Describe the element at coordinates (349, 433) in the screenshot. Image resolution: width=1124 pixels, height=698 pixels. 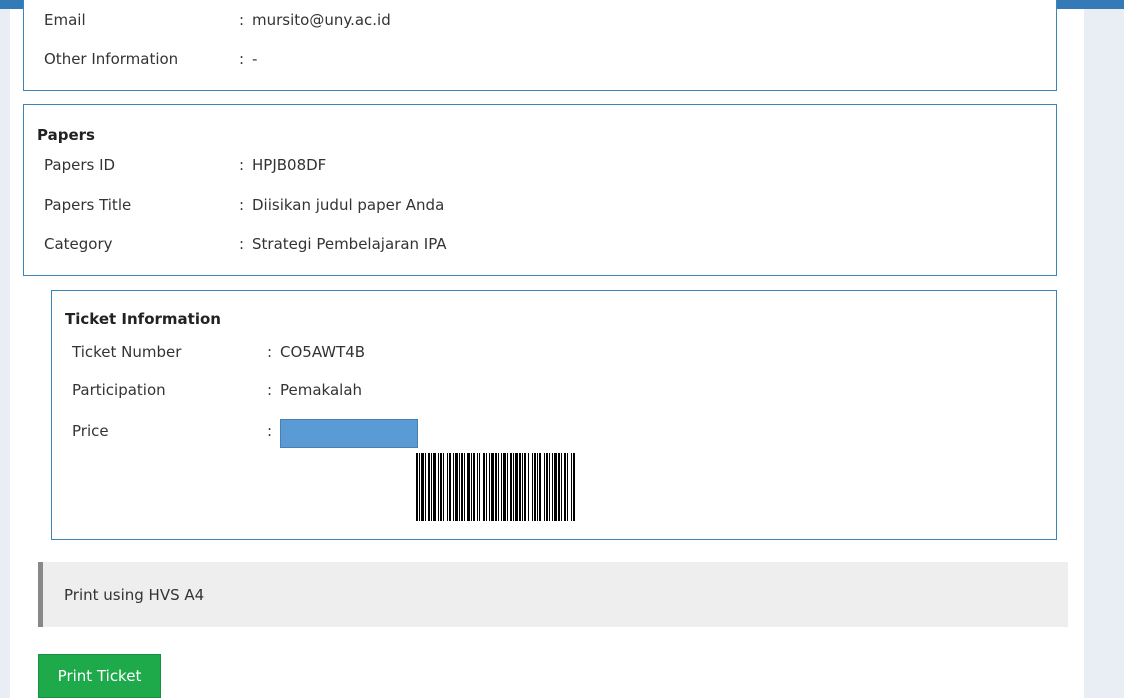
I see `price-redaction` at that location.